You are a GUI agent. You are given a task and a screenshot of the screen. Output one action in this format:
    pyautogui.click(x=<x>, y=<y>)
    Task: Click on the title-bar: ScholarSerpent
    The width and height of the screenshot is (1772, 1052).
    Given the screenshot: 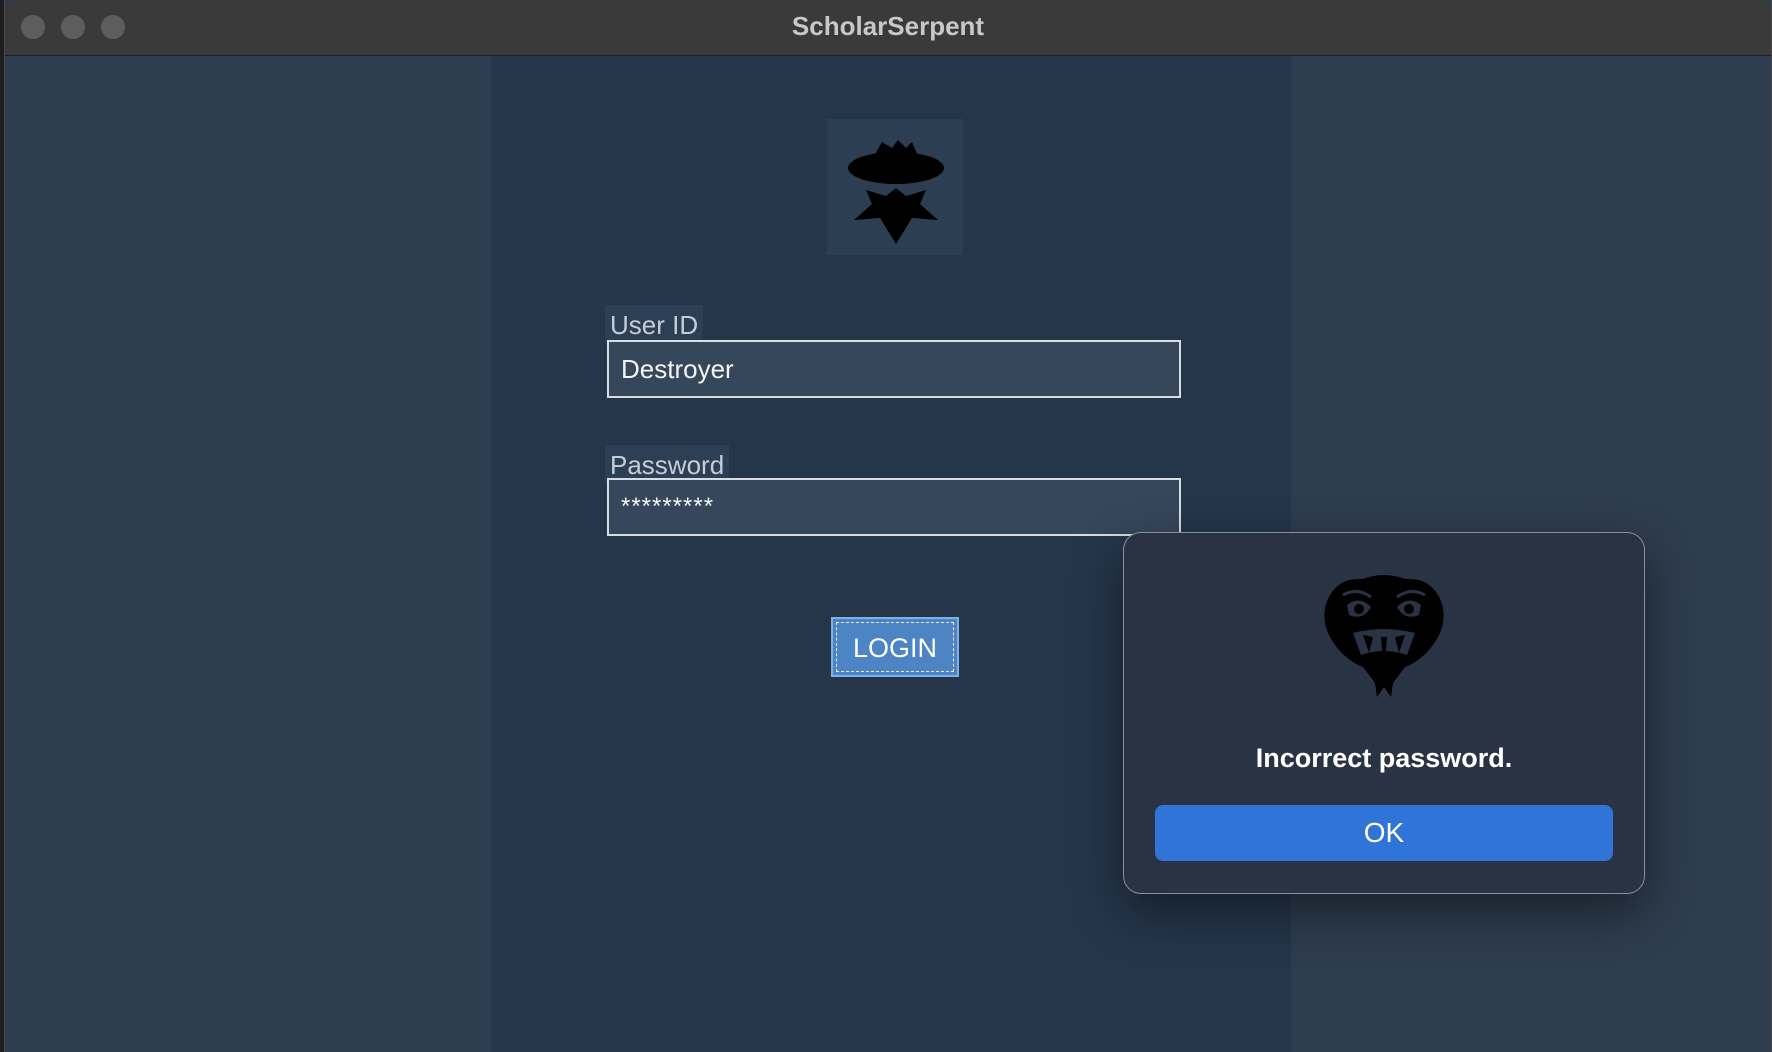 What is the action you would take?
    pyautogui.click(x=888, y=28)
    